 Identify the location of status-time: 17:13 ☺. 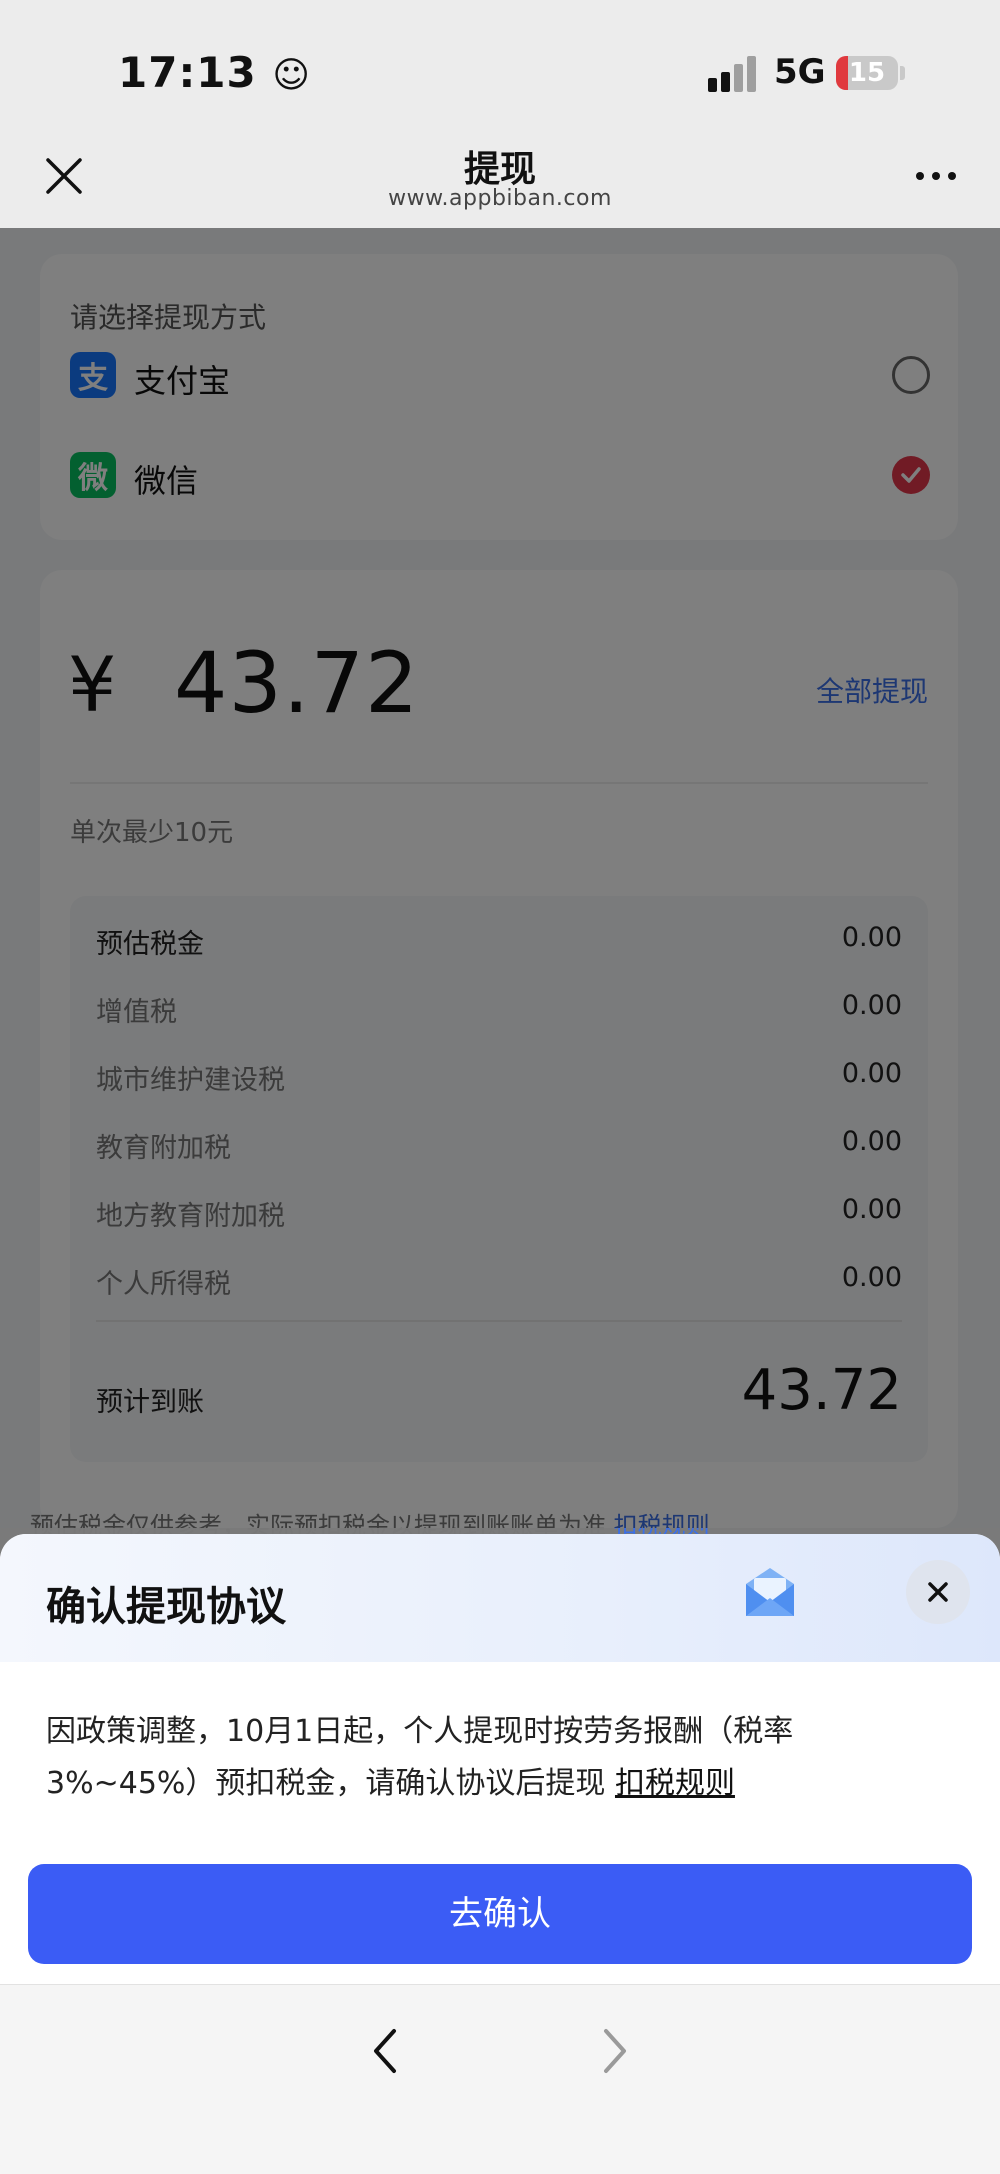
(214, 72).